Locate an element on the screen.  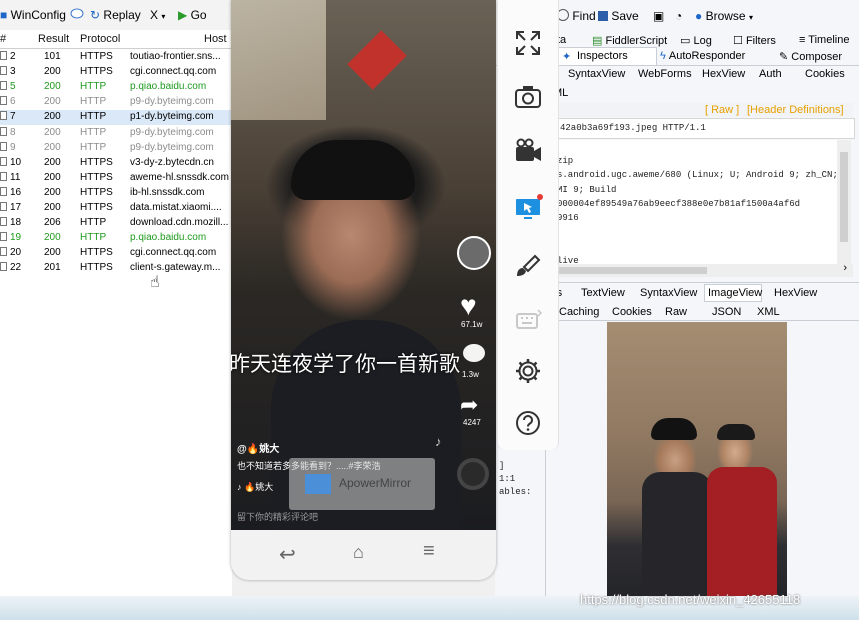
remove-button: X ▾ is located at coordinates (157, 15).